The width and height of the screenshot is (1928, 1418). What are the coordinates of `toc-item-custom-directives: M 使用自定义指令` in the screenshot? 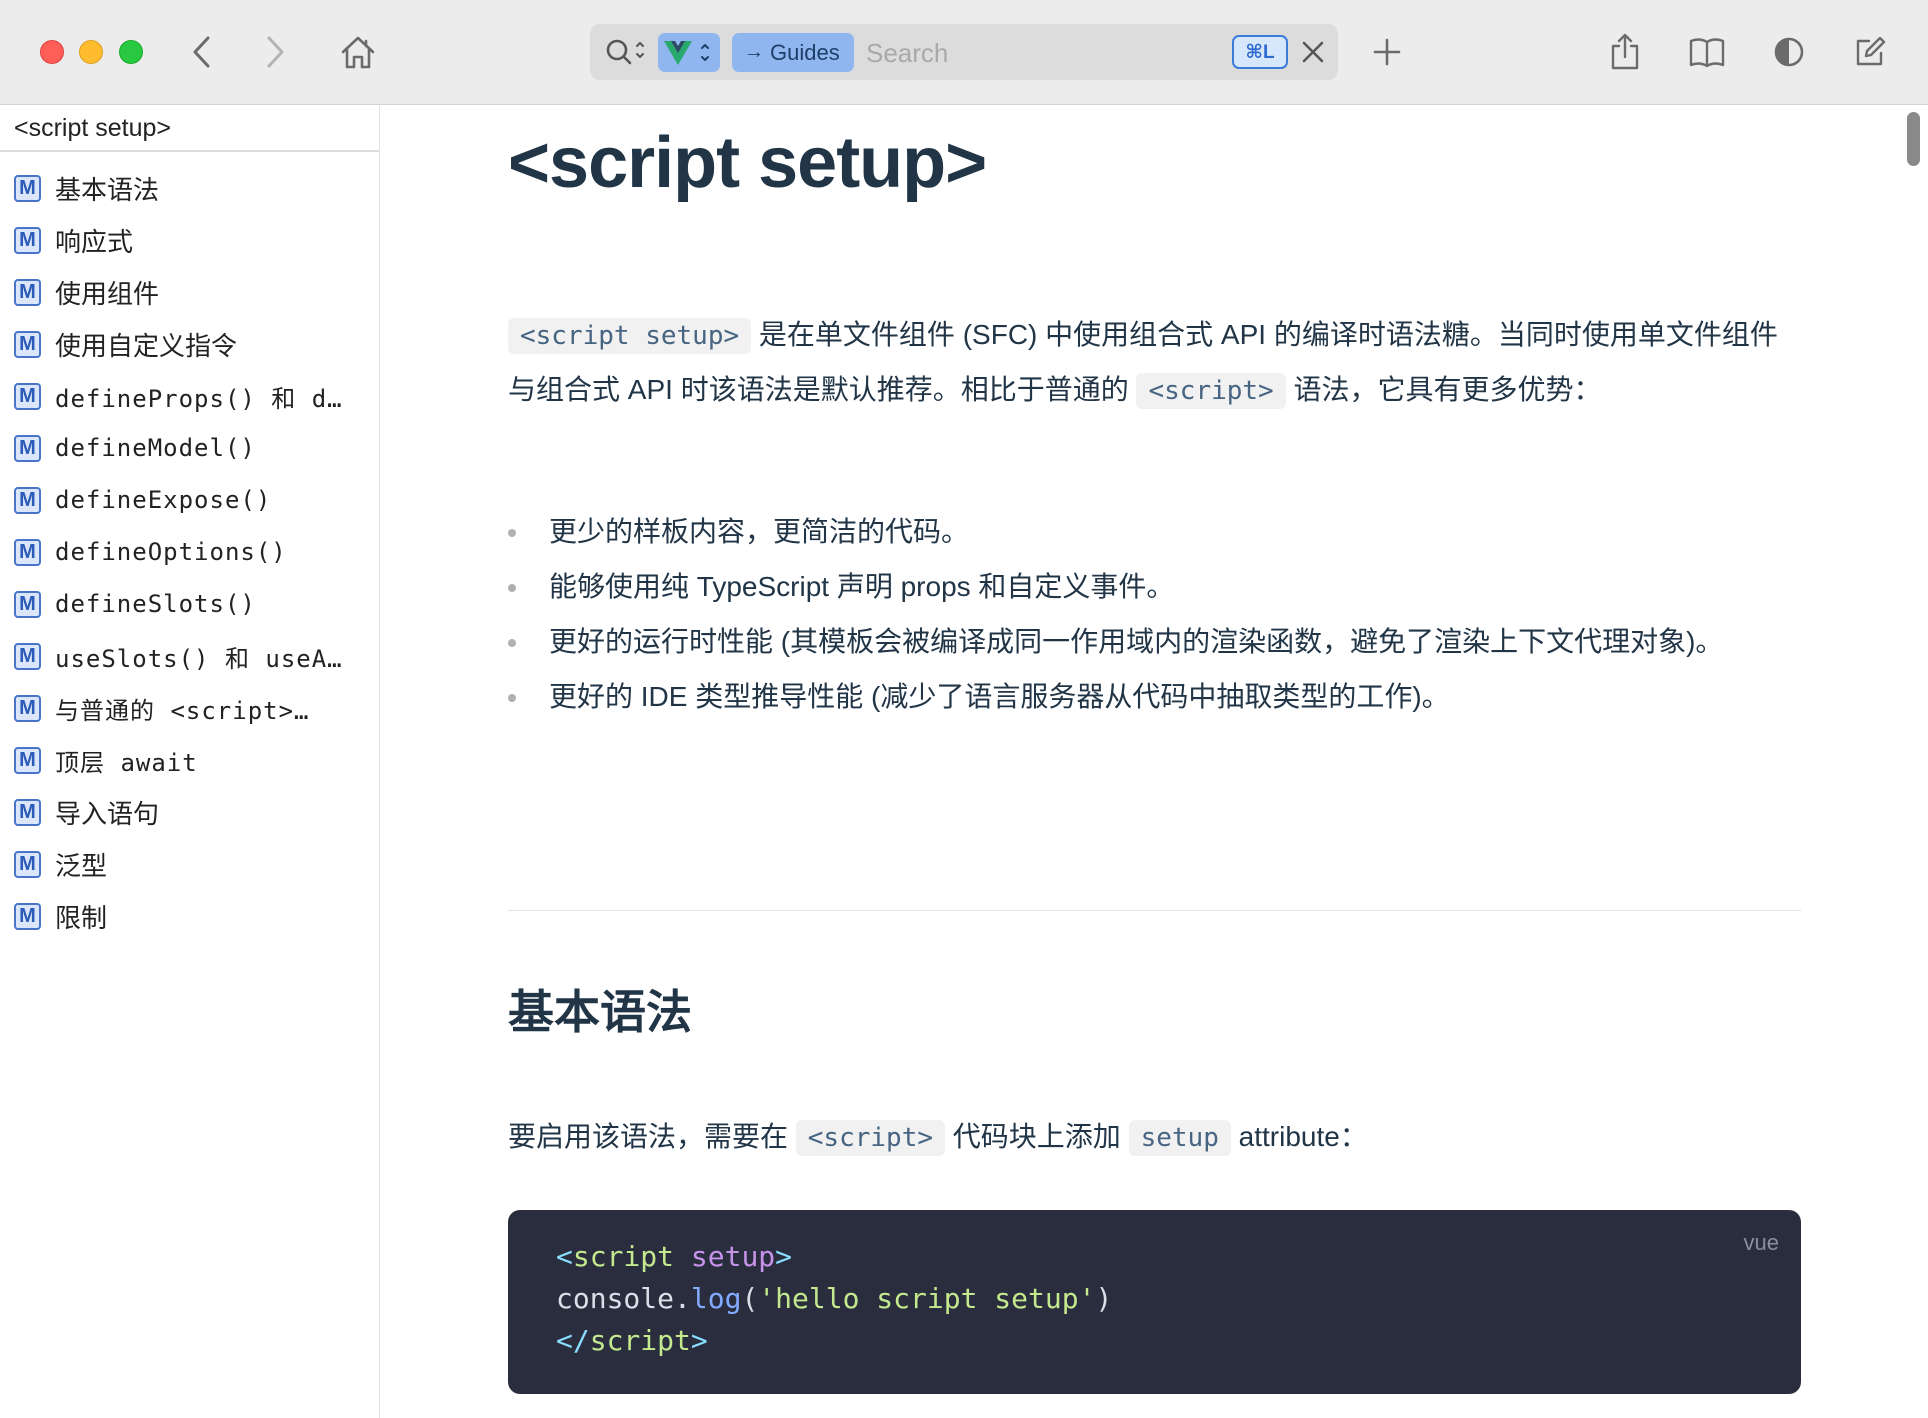 It's located at (189, 344).